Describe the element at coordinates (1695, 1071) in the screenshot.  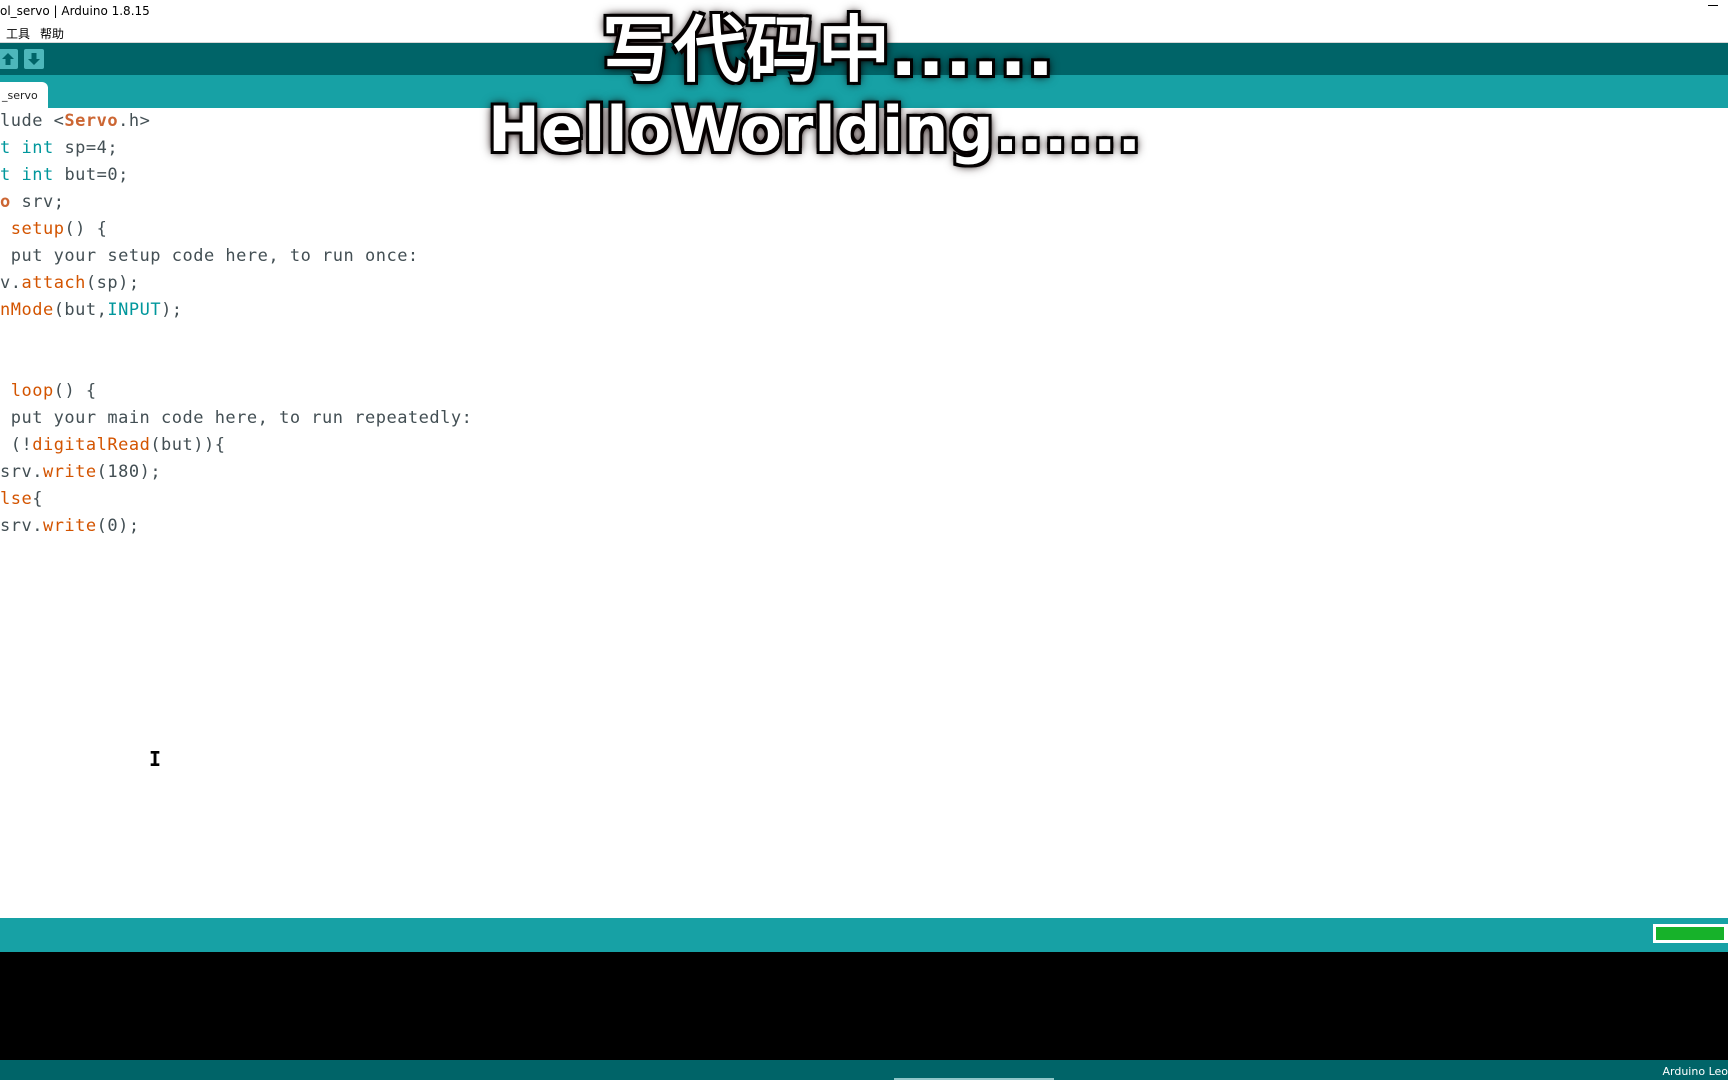
I see `board-name: Arduino Leo` at that location.